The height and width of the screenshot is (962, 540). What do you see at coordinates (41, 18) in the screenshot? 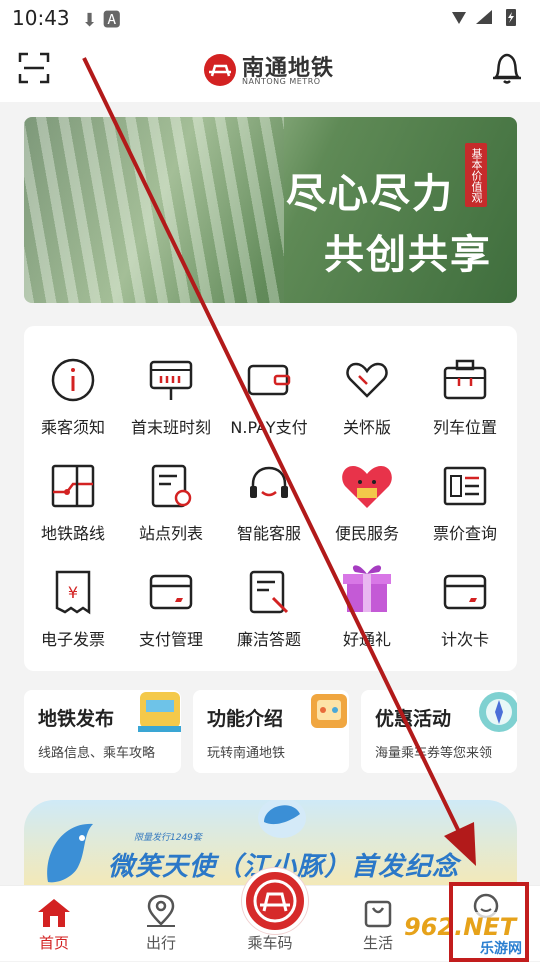
I see `status-time: 10:43` at bounding box center [41, 18].